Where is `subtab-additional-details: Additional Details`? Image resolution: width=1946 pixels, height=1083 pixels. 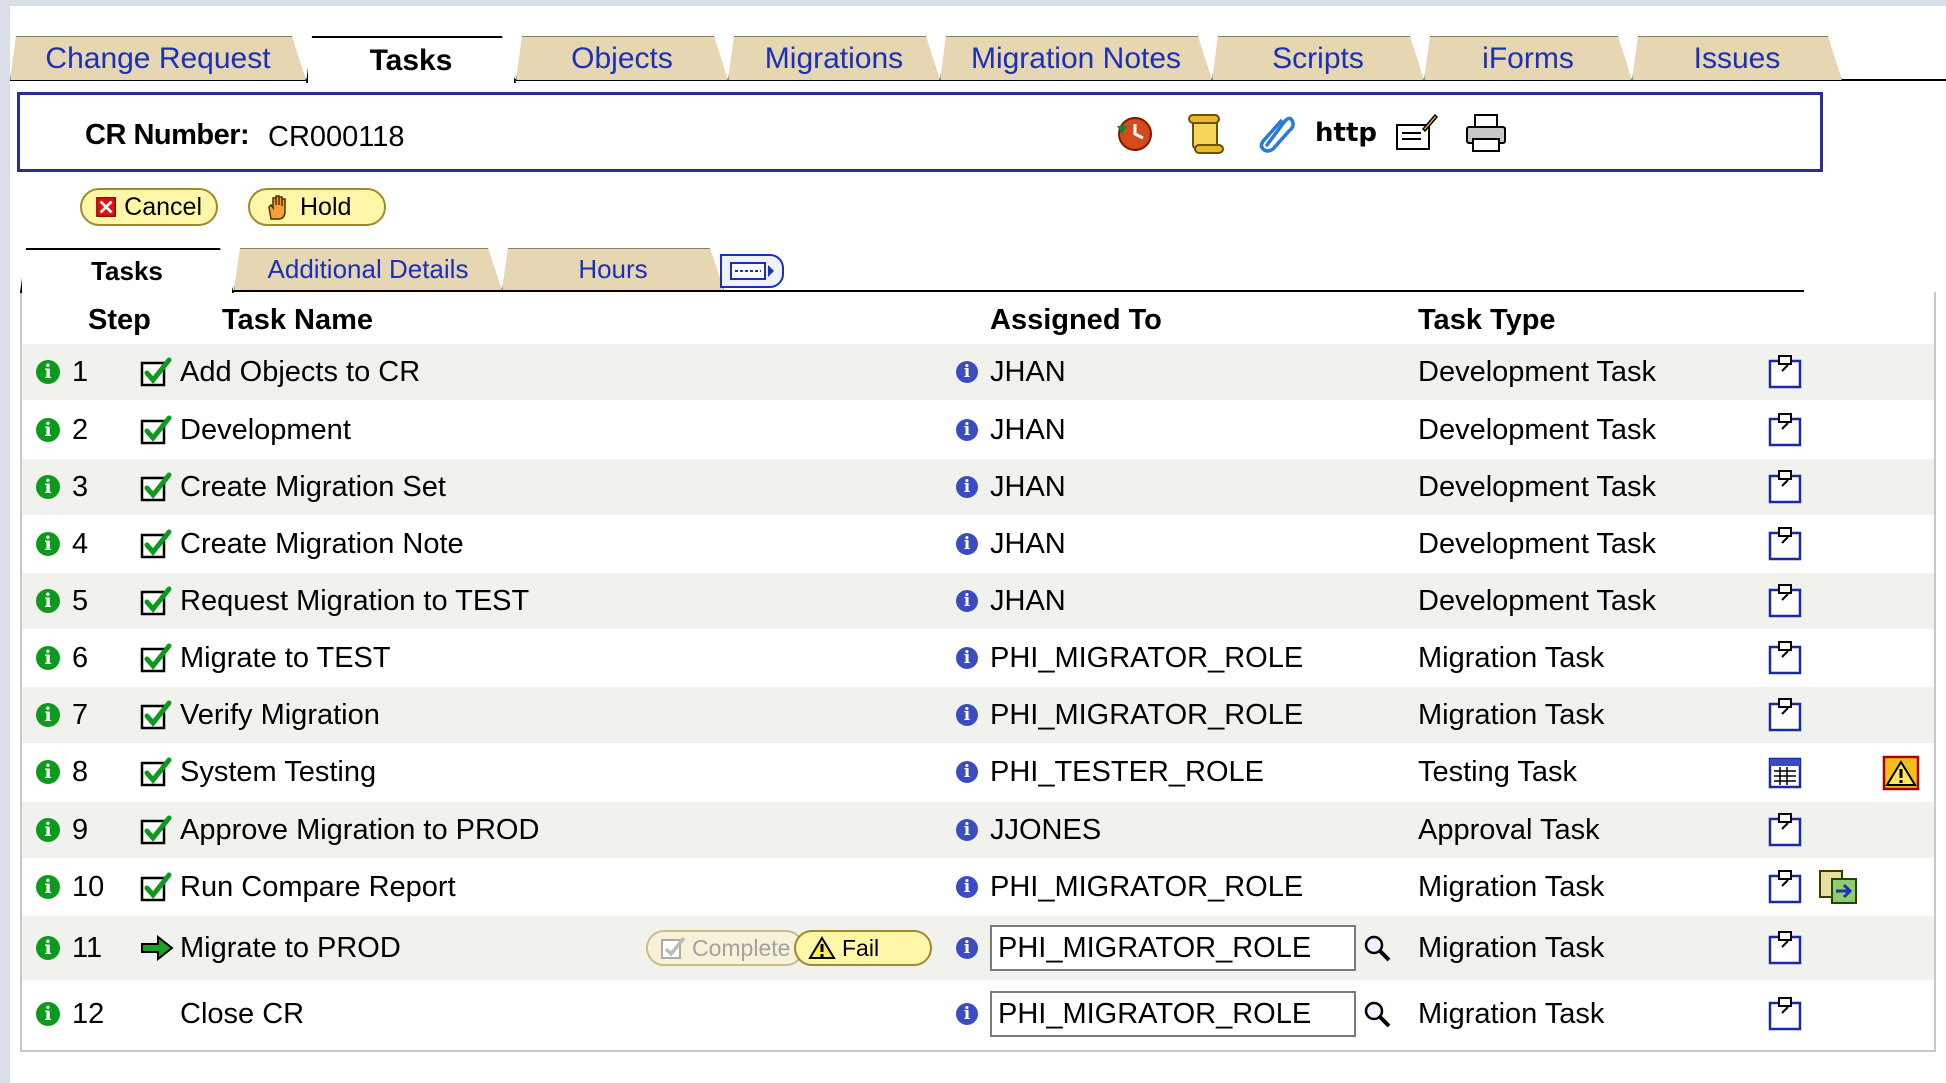 subtab-additional-details: Additional Details is located at coordinates (368, 269).